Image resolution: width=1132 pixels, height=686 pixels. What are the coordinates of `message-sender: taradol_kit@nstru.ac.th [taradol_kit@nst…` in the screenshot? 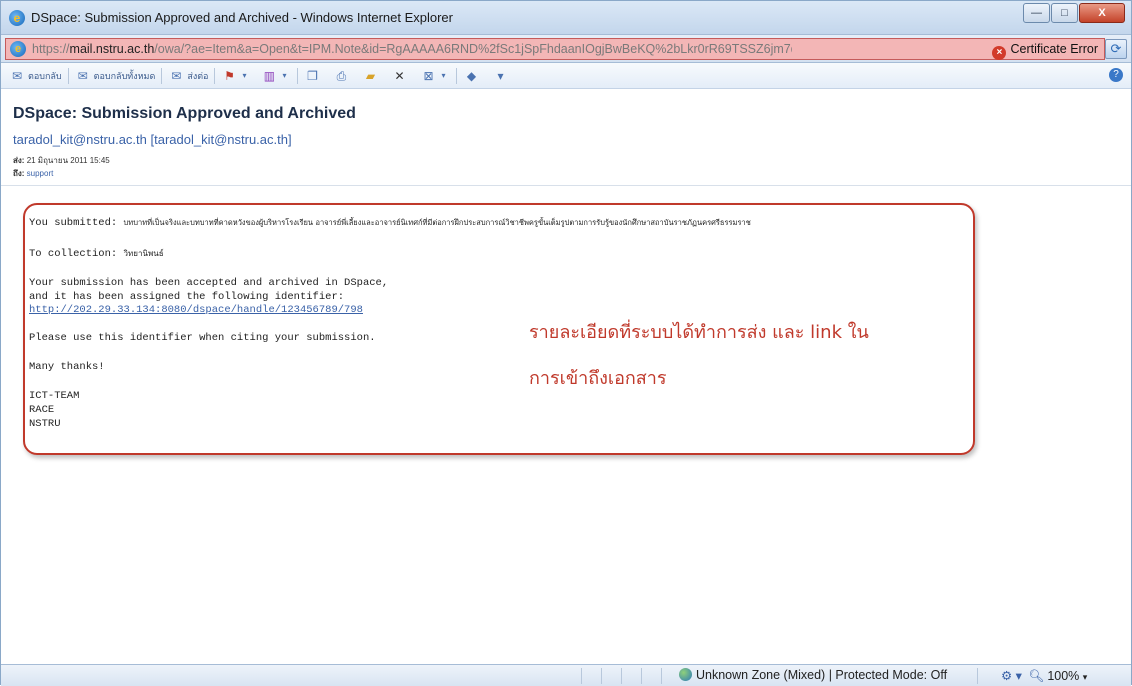 It's located at (152, 139).